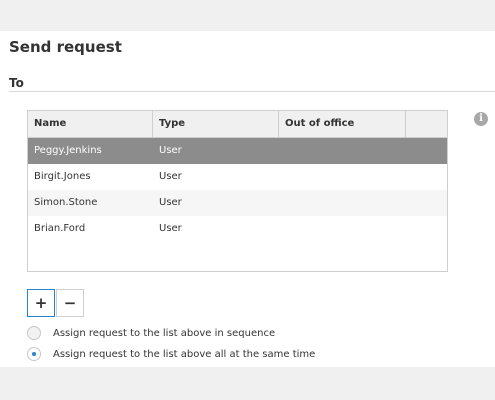  Describe the element at coordinates (426, 124) in the screenshot. I see `column-header-extra` at that location.